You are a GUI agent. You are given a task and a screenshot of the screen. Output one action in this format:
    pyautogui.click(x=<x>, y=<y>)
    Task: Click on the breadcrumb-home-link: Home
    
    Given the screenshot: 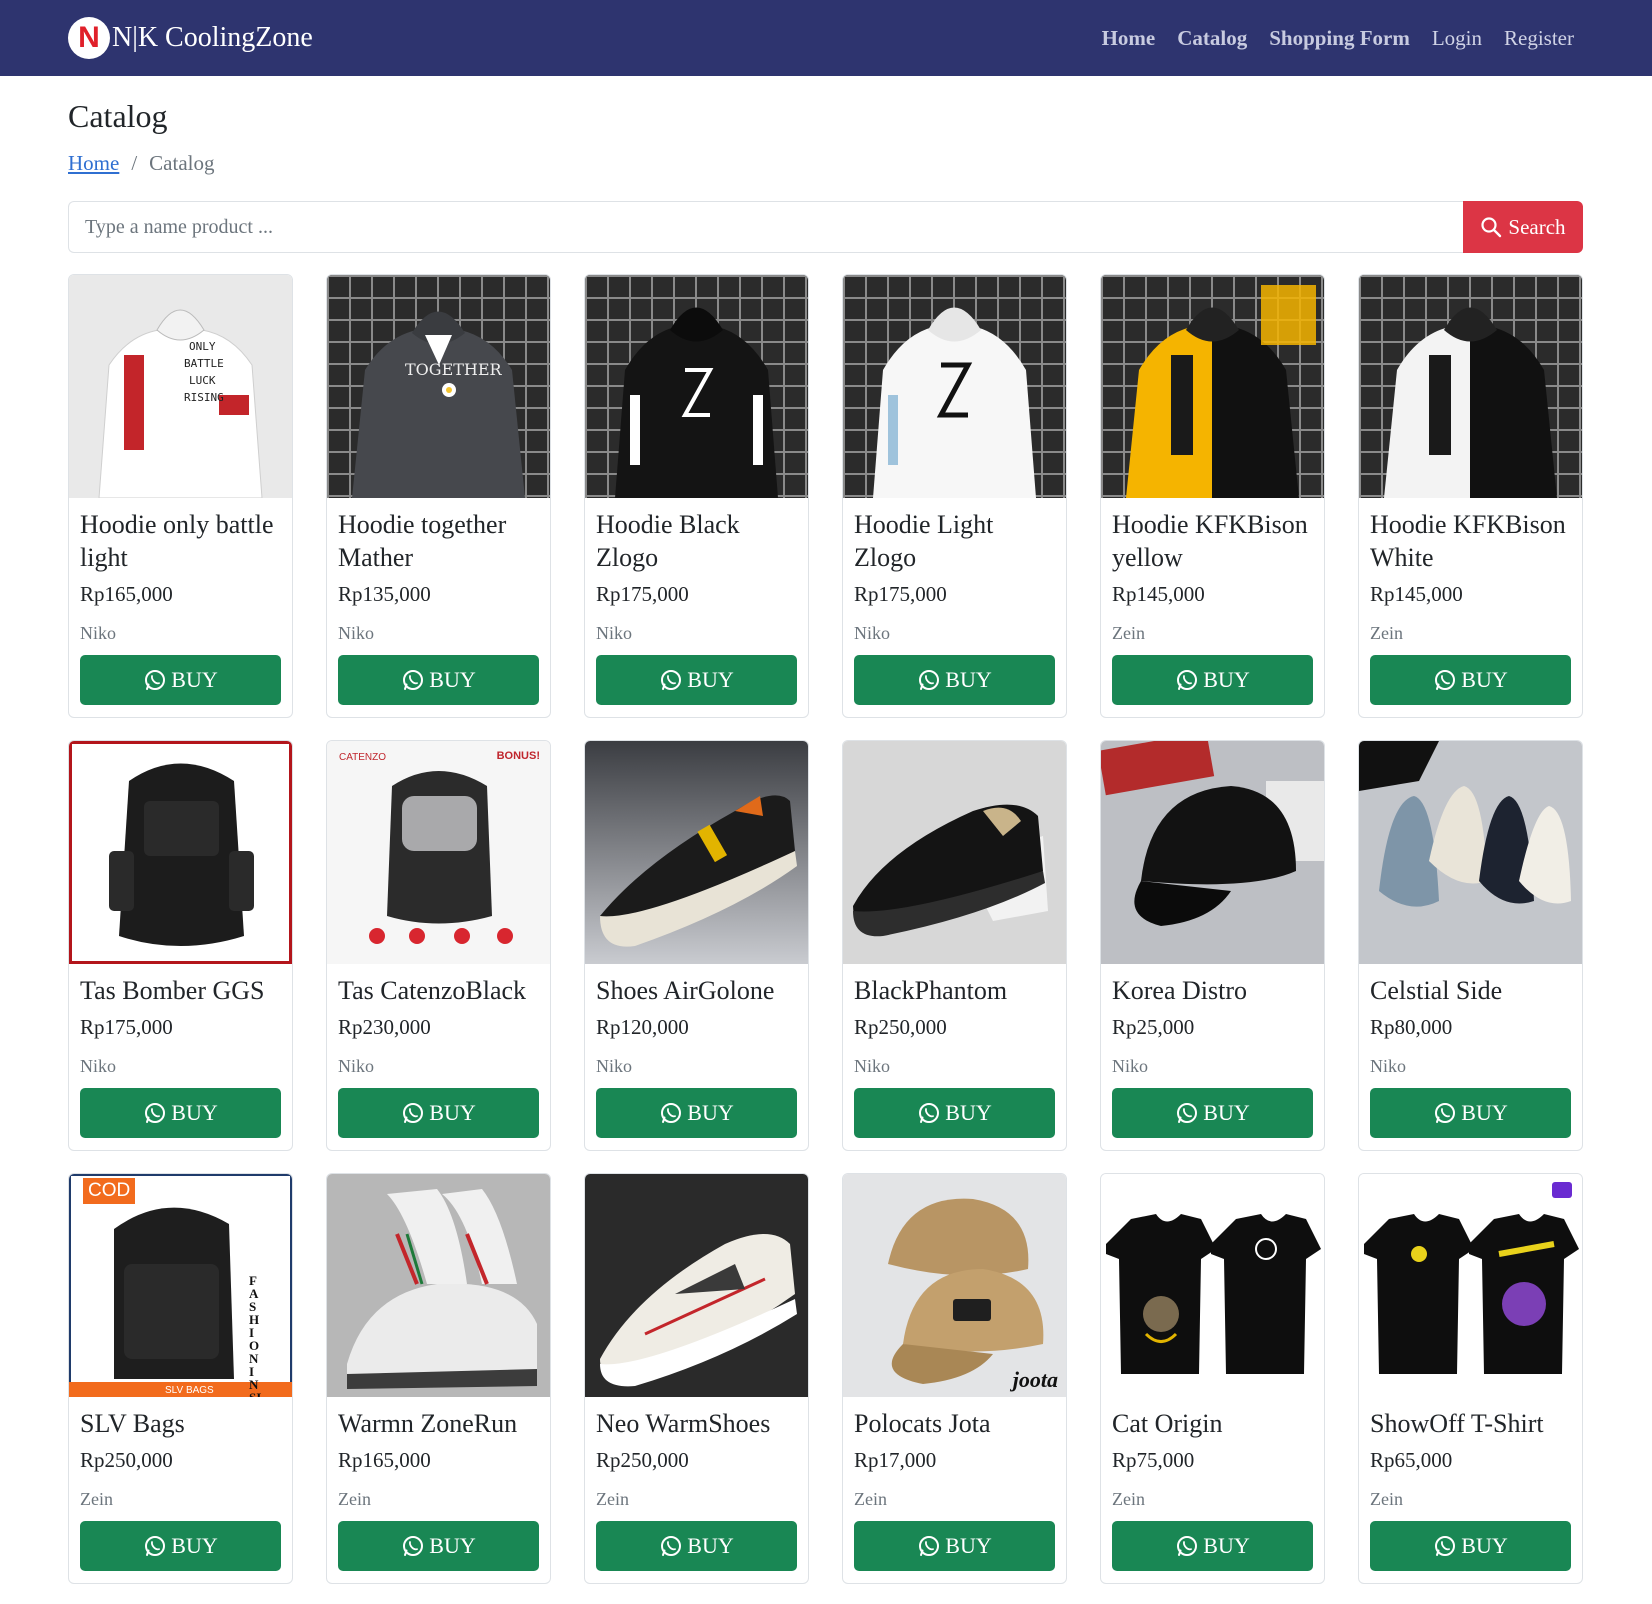 What is the action you would take?
    pyautogui.click(x=93, y=163)
    